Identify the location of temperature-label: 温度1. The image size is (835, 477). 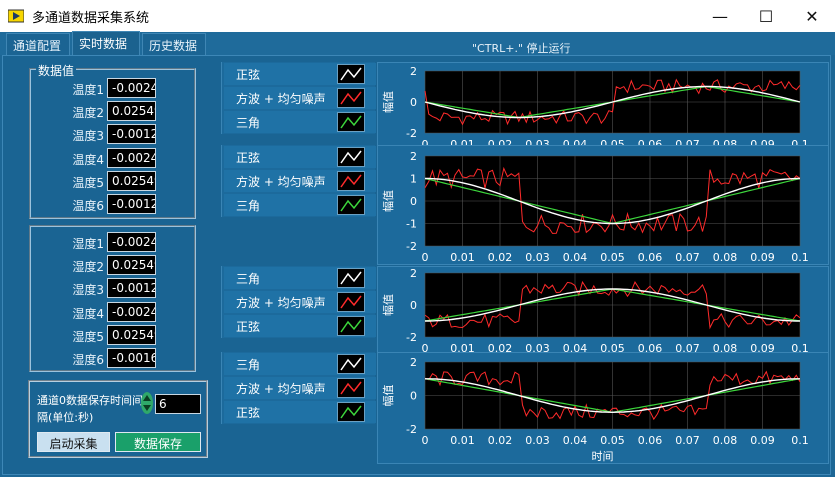
(88, 90).